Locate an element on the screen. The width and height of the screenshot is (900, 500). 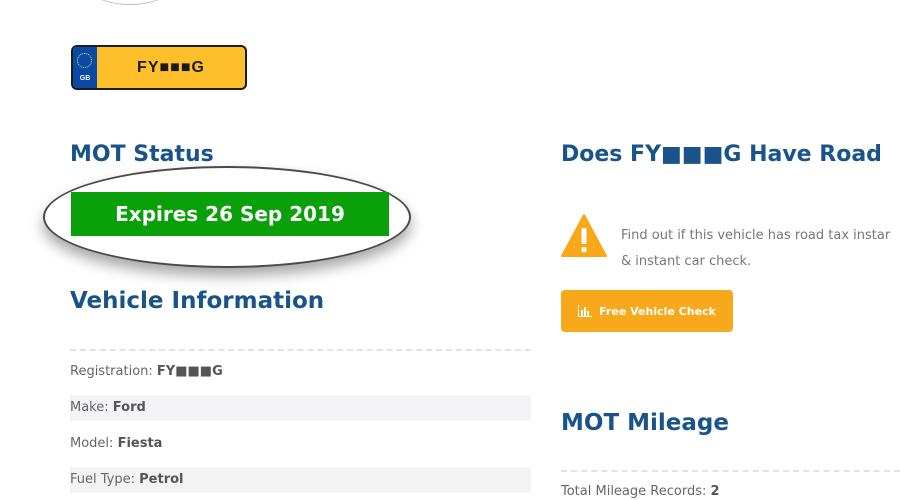
eu-stars-icon is located at coordinates (84, 60).